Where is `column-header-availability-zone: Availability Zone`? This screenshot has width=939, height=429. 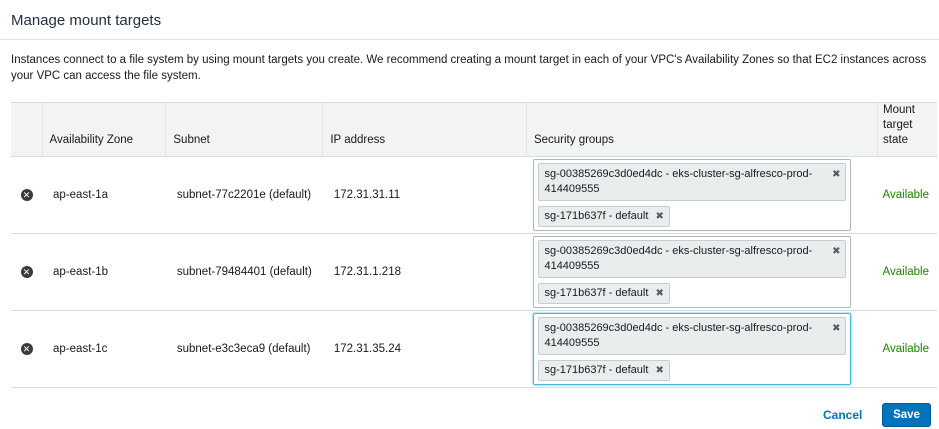 column-header-availability-zone: Availability Zone is located at coordinates (103, 129).